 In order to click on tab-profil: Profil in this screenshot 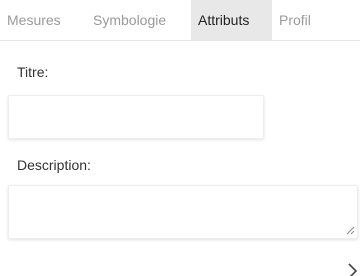, I will do `click(297, 20)`.